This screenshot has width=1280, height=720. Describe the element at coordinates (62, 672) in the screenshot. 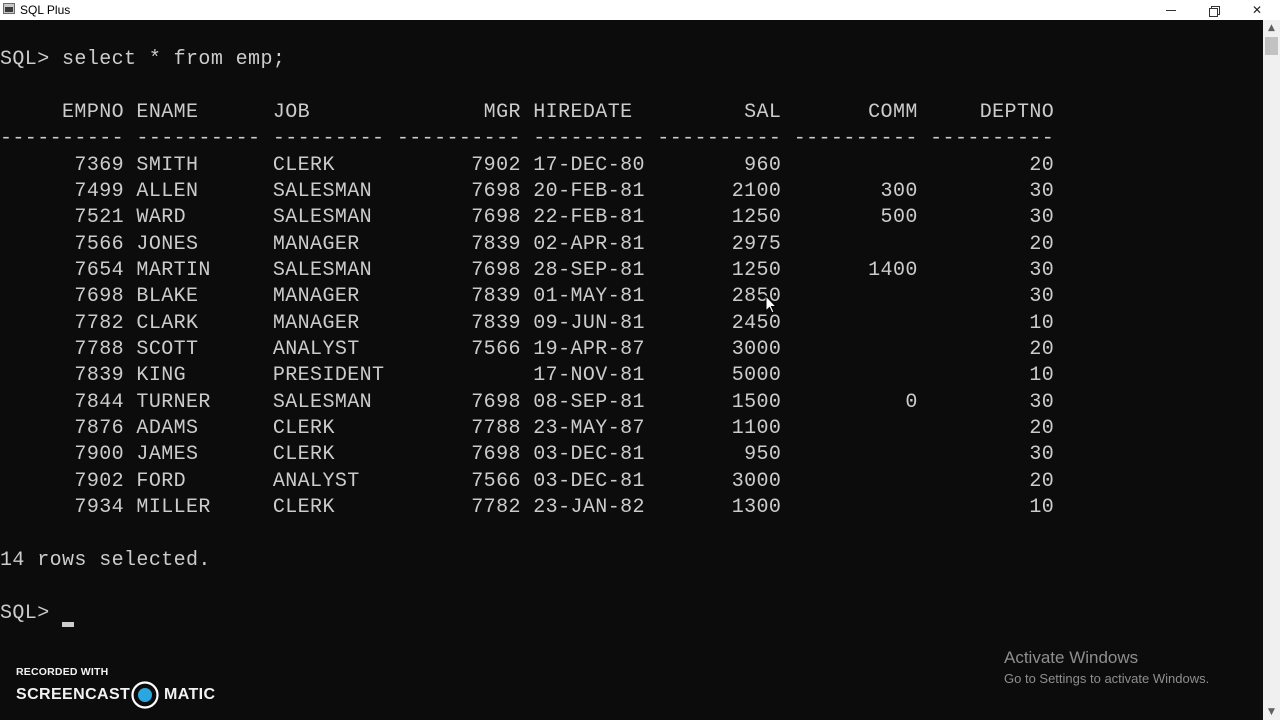

I see `recorded-with-label: RECORDED WITH` at that location.